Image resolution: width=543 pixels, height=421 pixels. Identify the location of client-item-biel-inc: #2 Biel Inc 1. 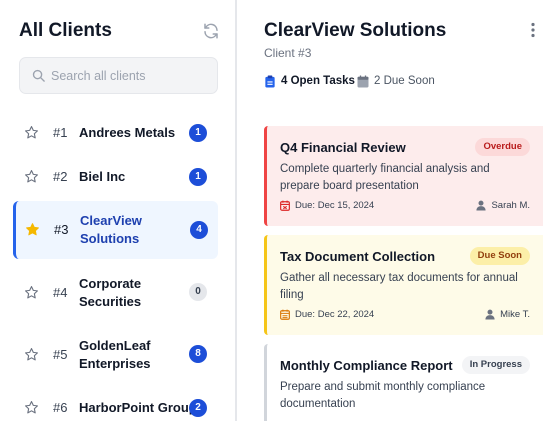
(115, 177).